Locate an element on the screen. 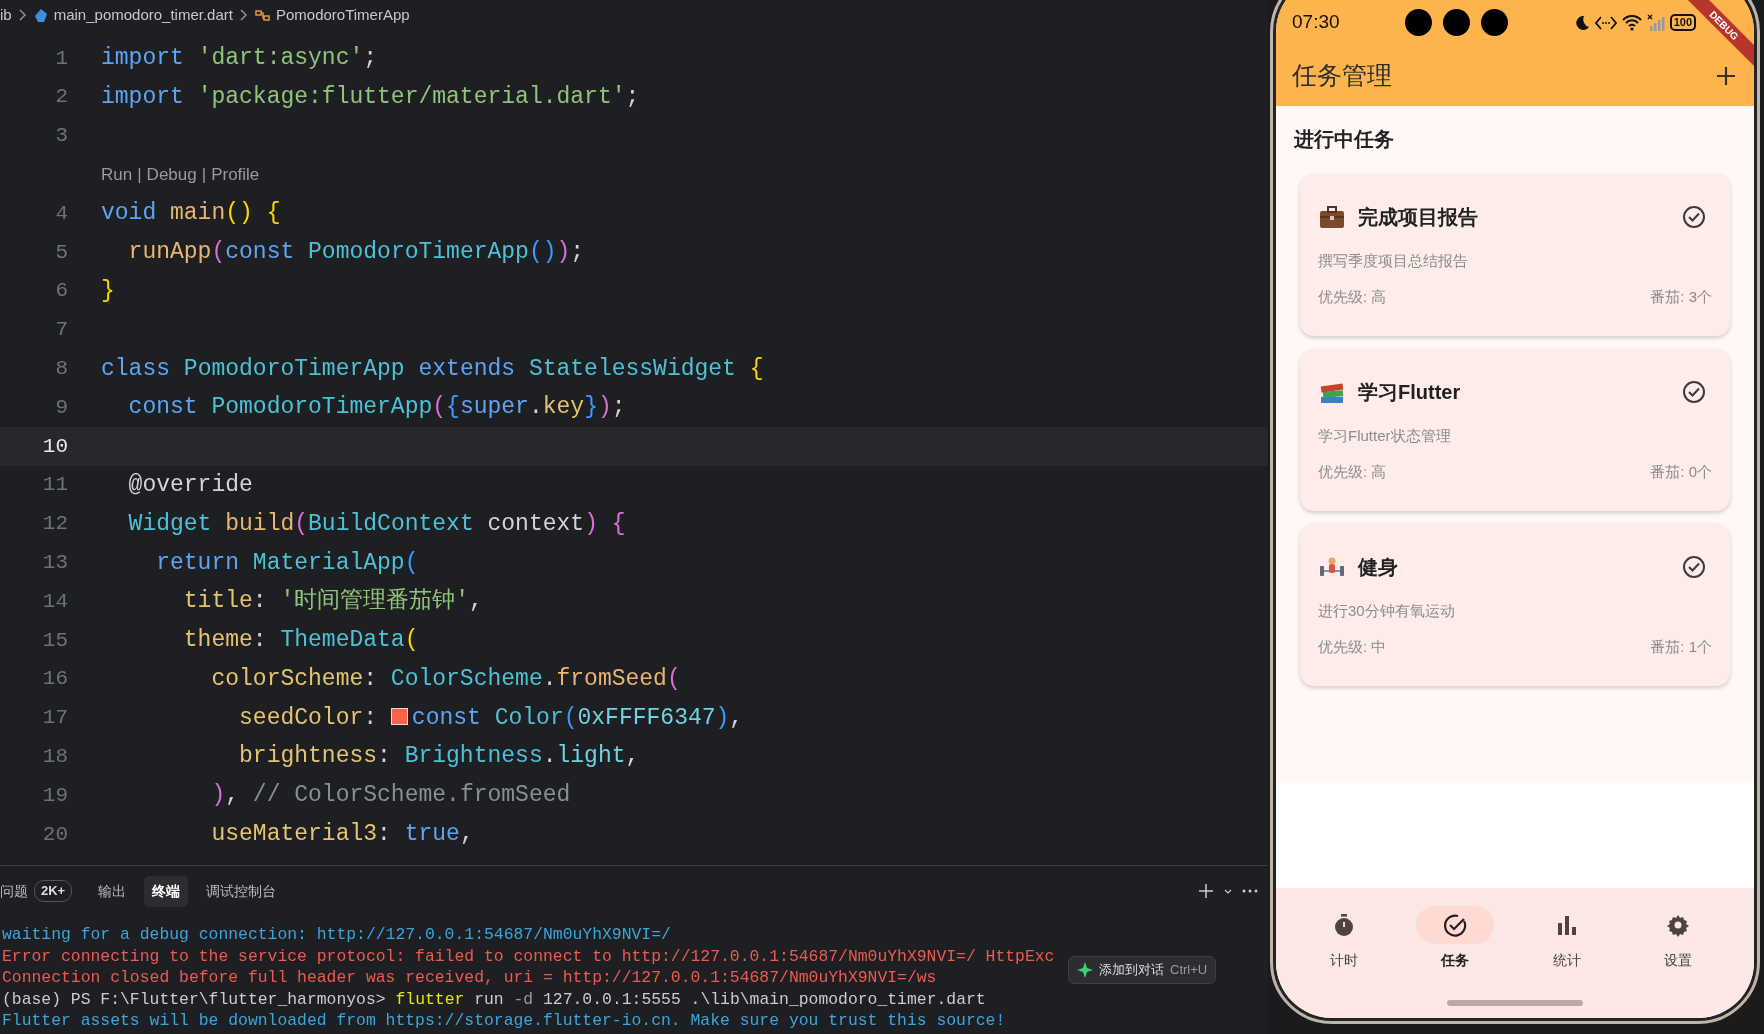  nav-item: 统计 is located at coordinates (1566, 962).